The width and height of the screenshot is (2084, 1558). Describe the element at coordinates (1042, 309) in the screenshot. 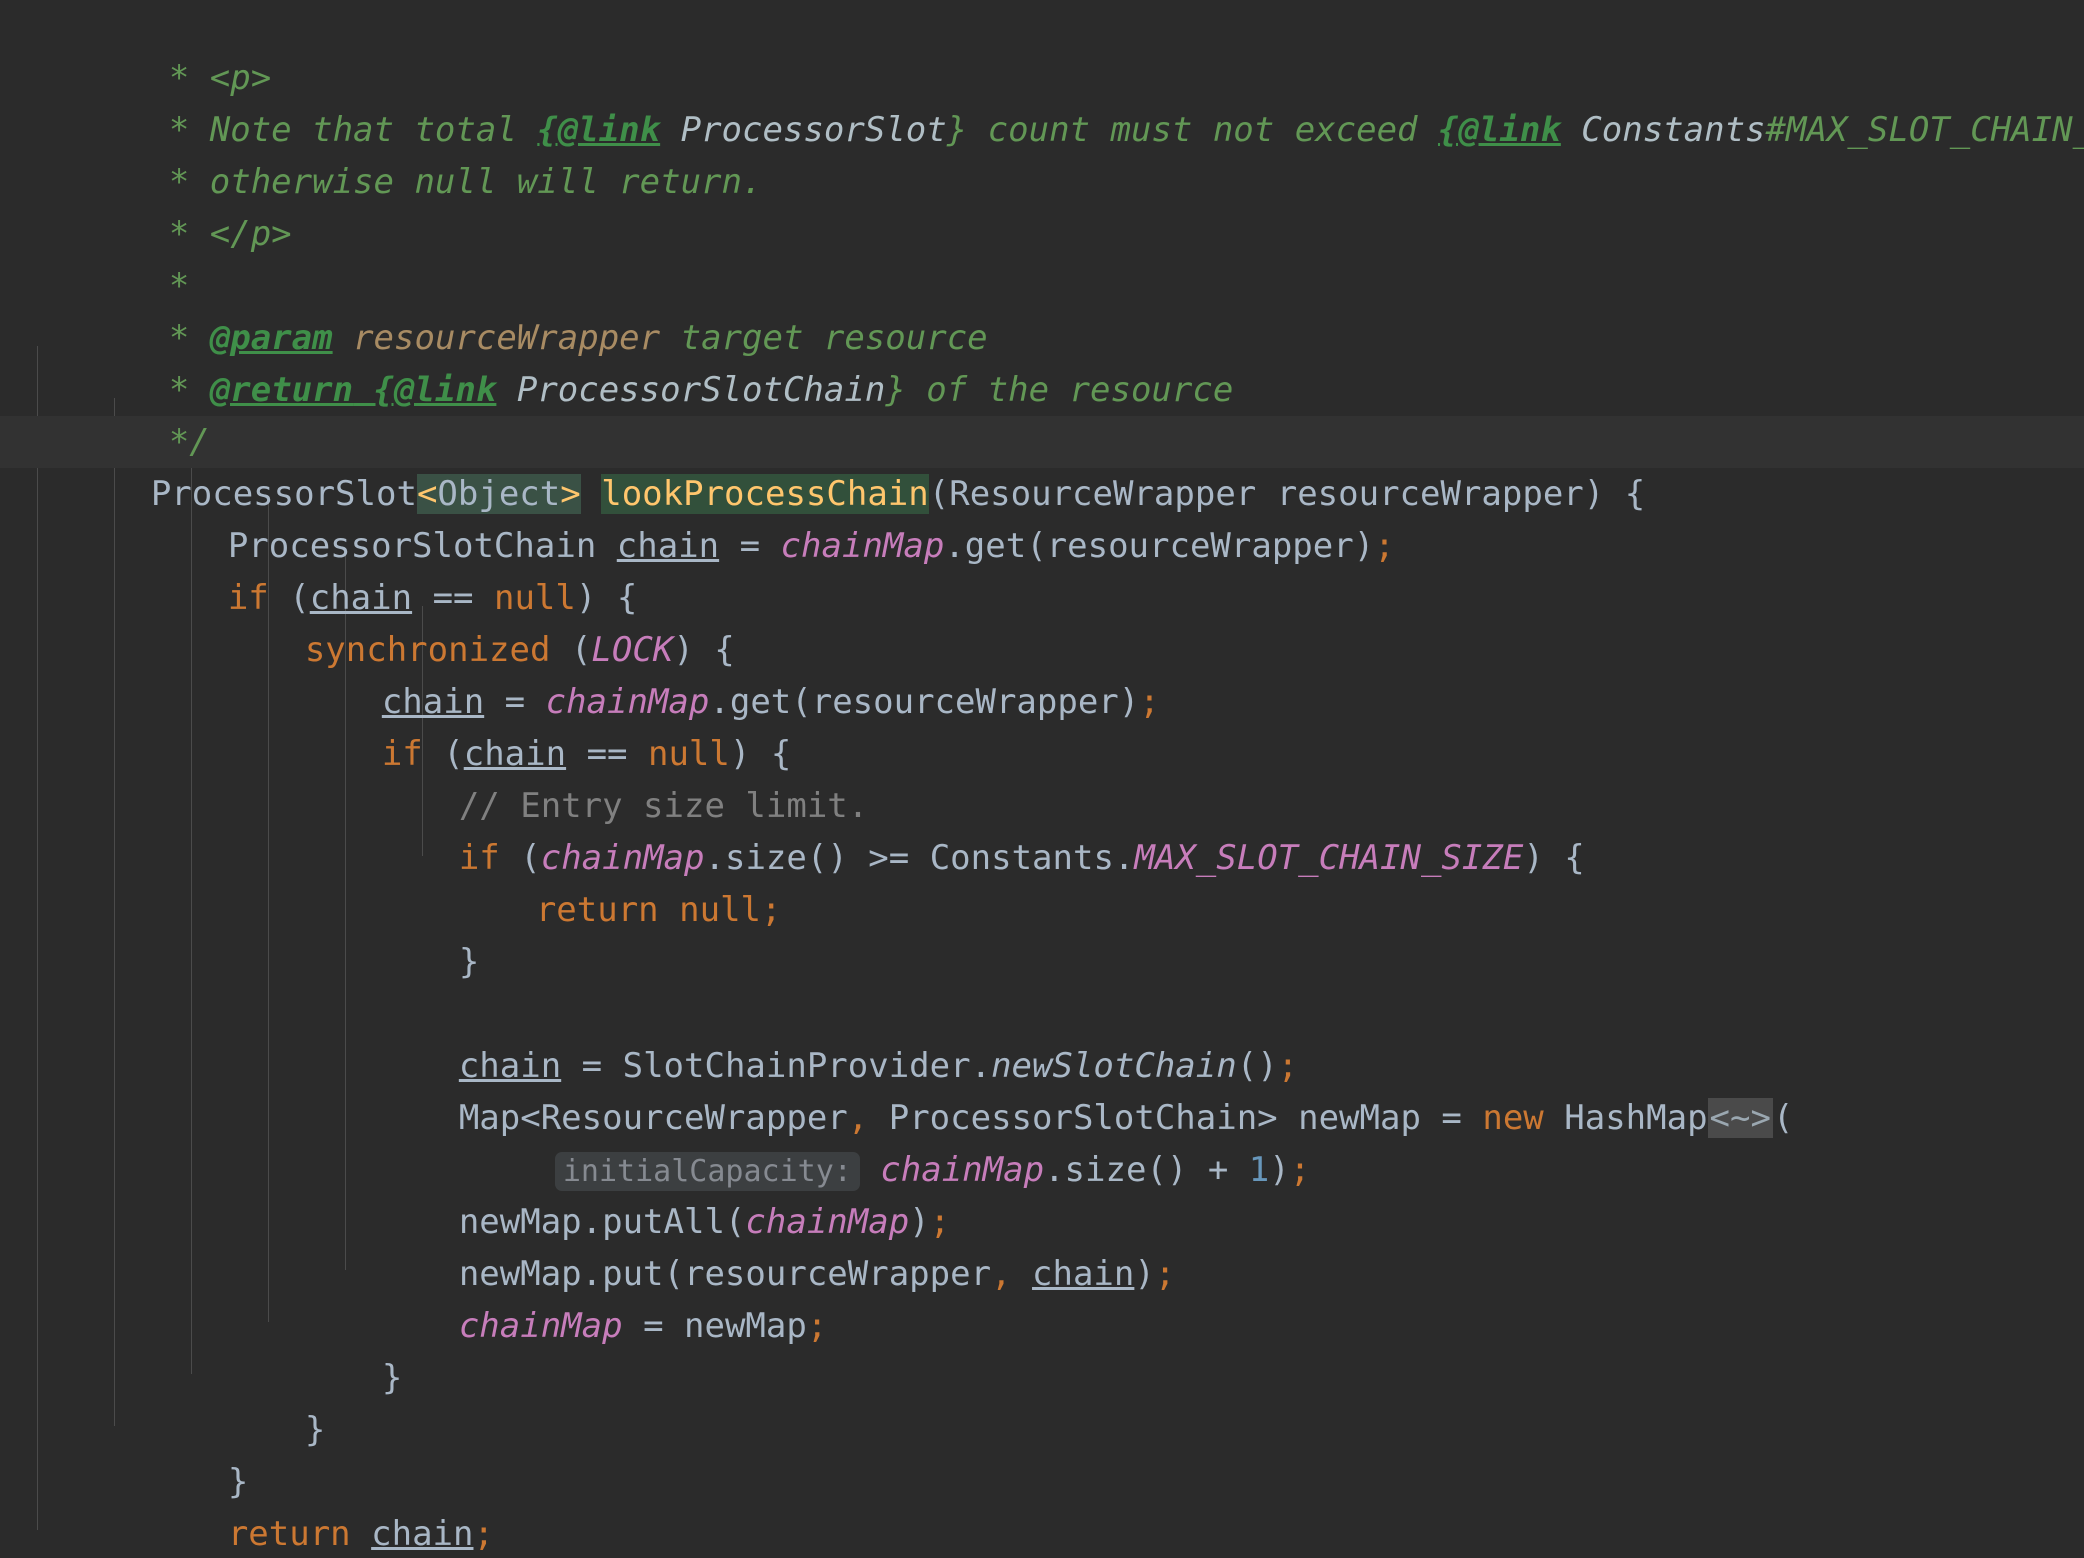

I see `code-line-javadoc-param: * @param resourceWrapper target resource` at that location.